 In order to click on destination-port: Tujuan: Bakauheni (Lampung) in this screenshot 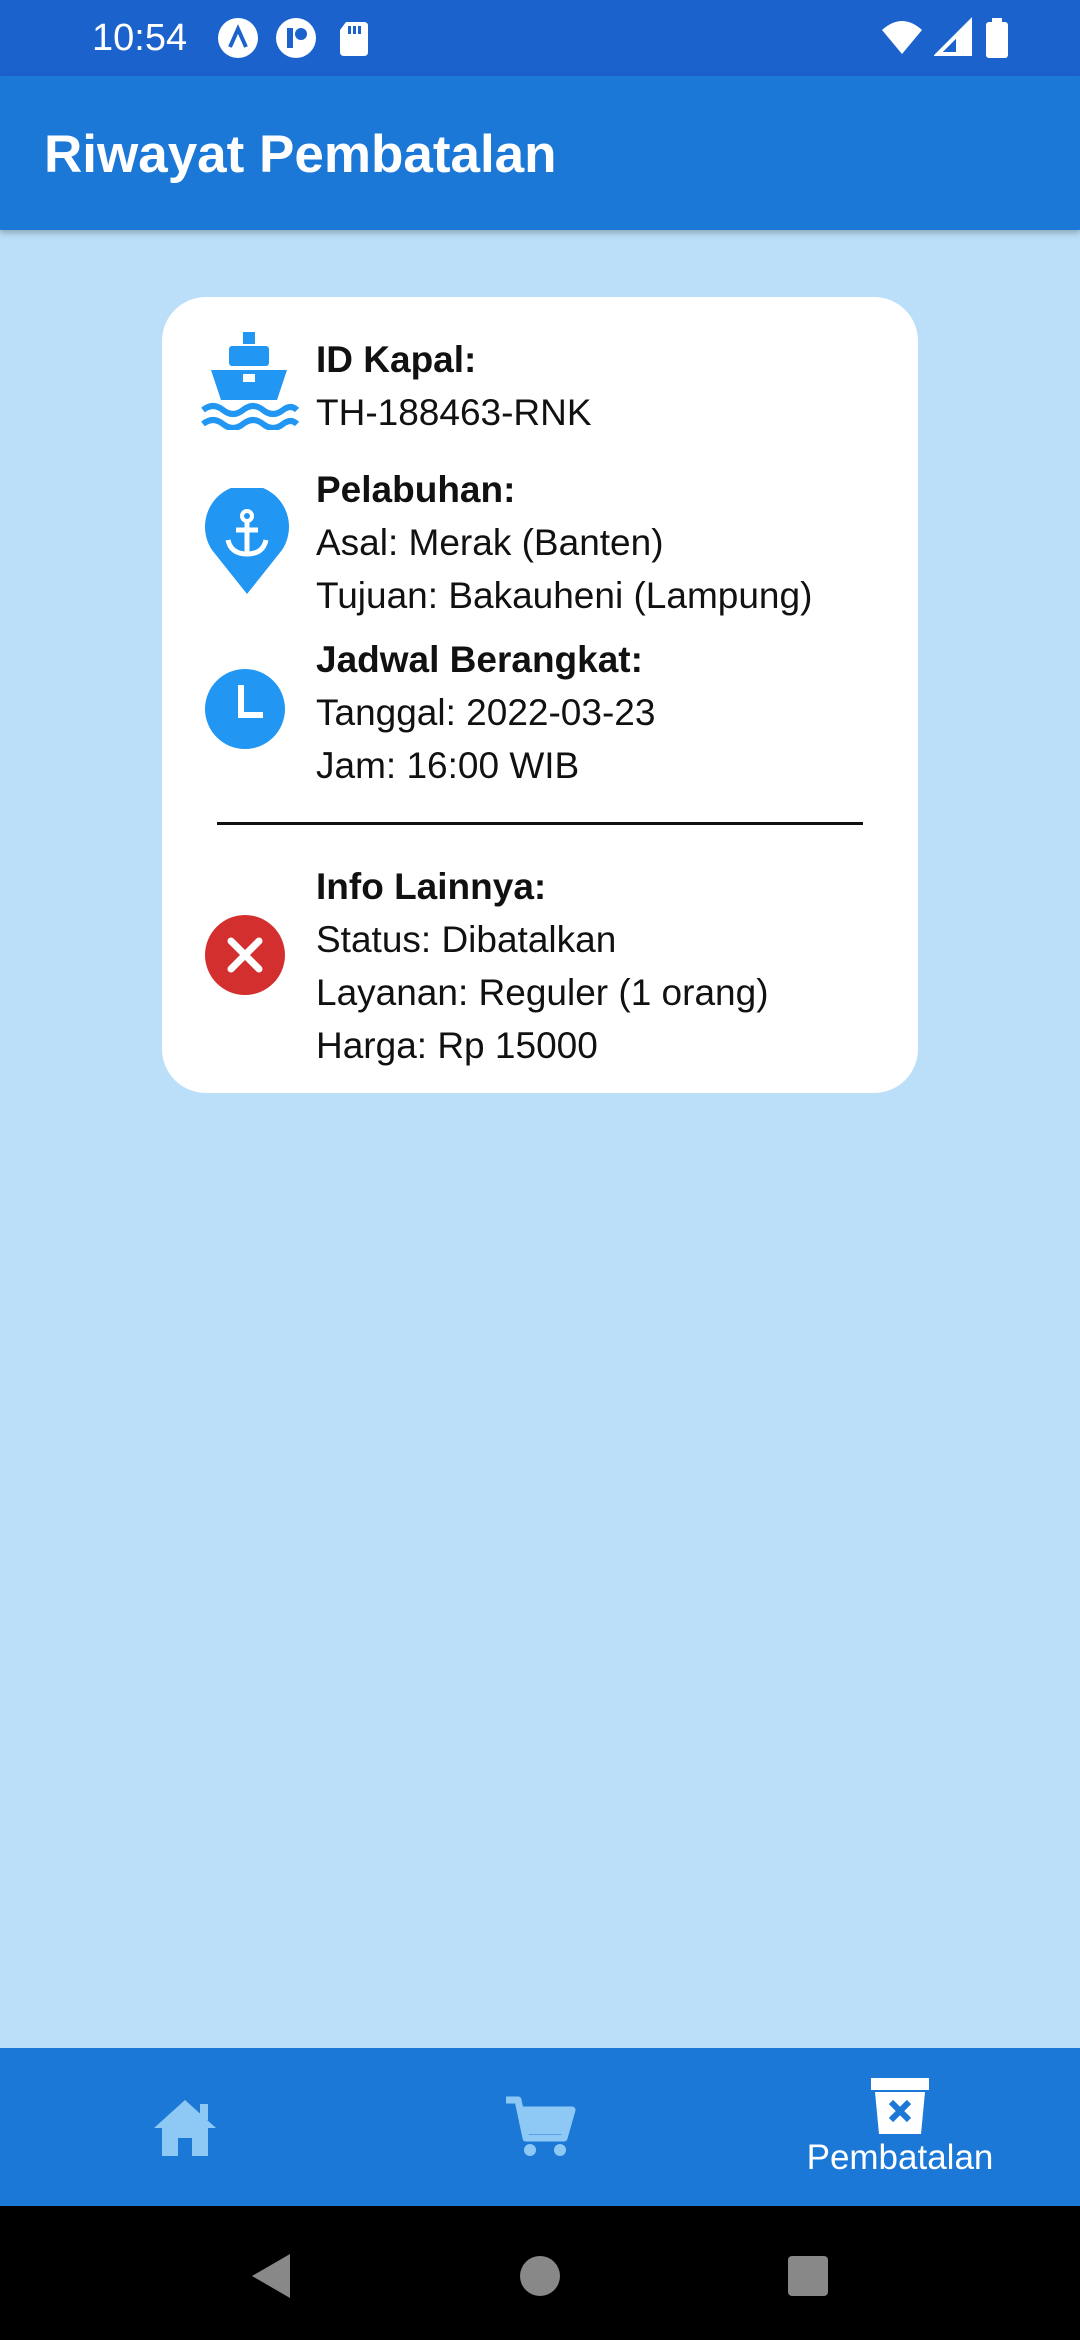, I will do `click(564, 595)`.